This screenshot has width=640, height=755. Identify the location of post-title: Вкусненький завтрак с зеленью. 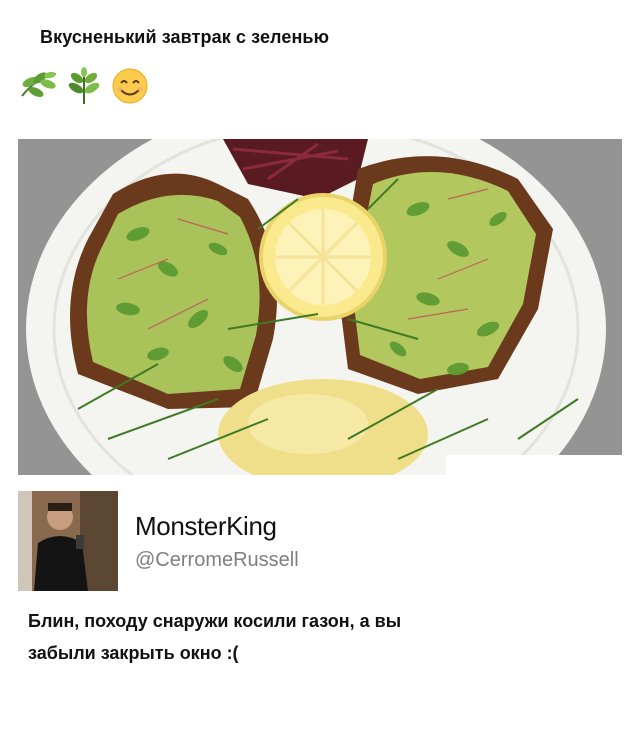
(185, 37).